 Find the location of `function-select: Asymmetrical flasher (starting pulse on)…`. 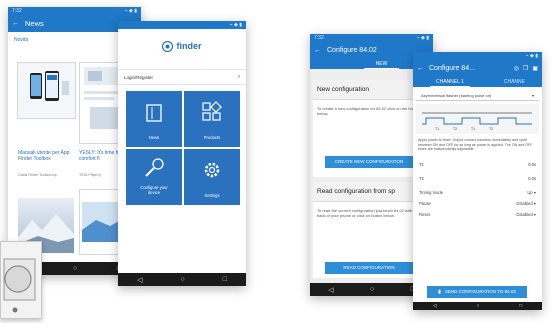

function-select: Asymmetrical flasher (starting pulse on)… is located at coordinates (477, 94).